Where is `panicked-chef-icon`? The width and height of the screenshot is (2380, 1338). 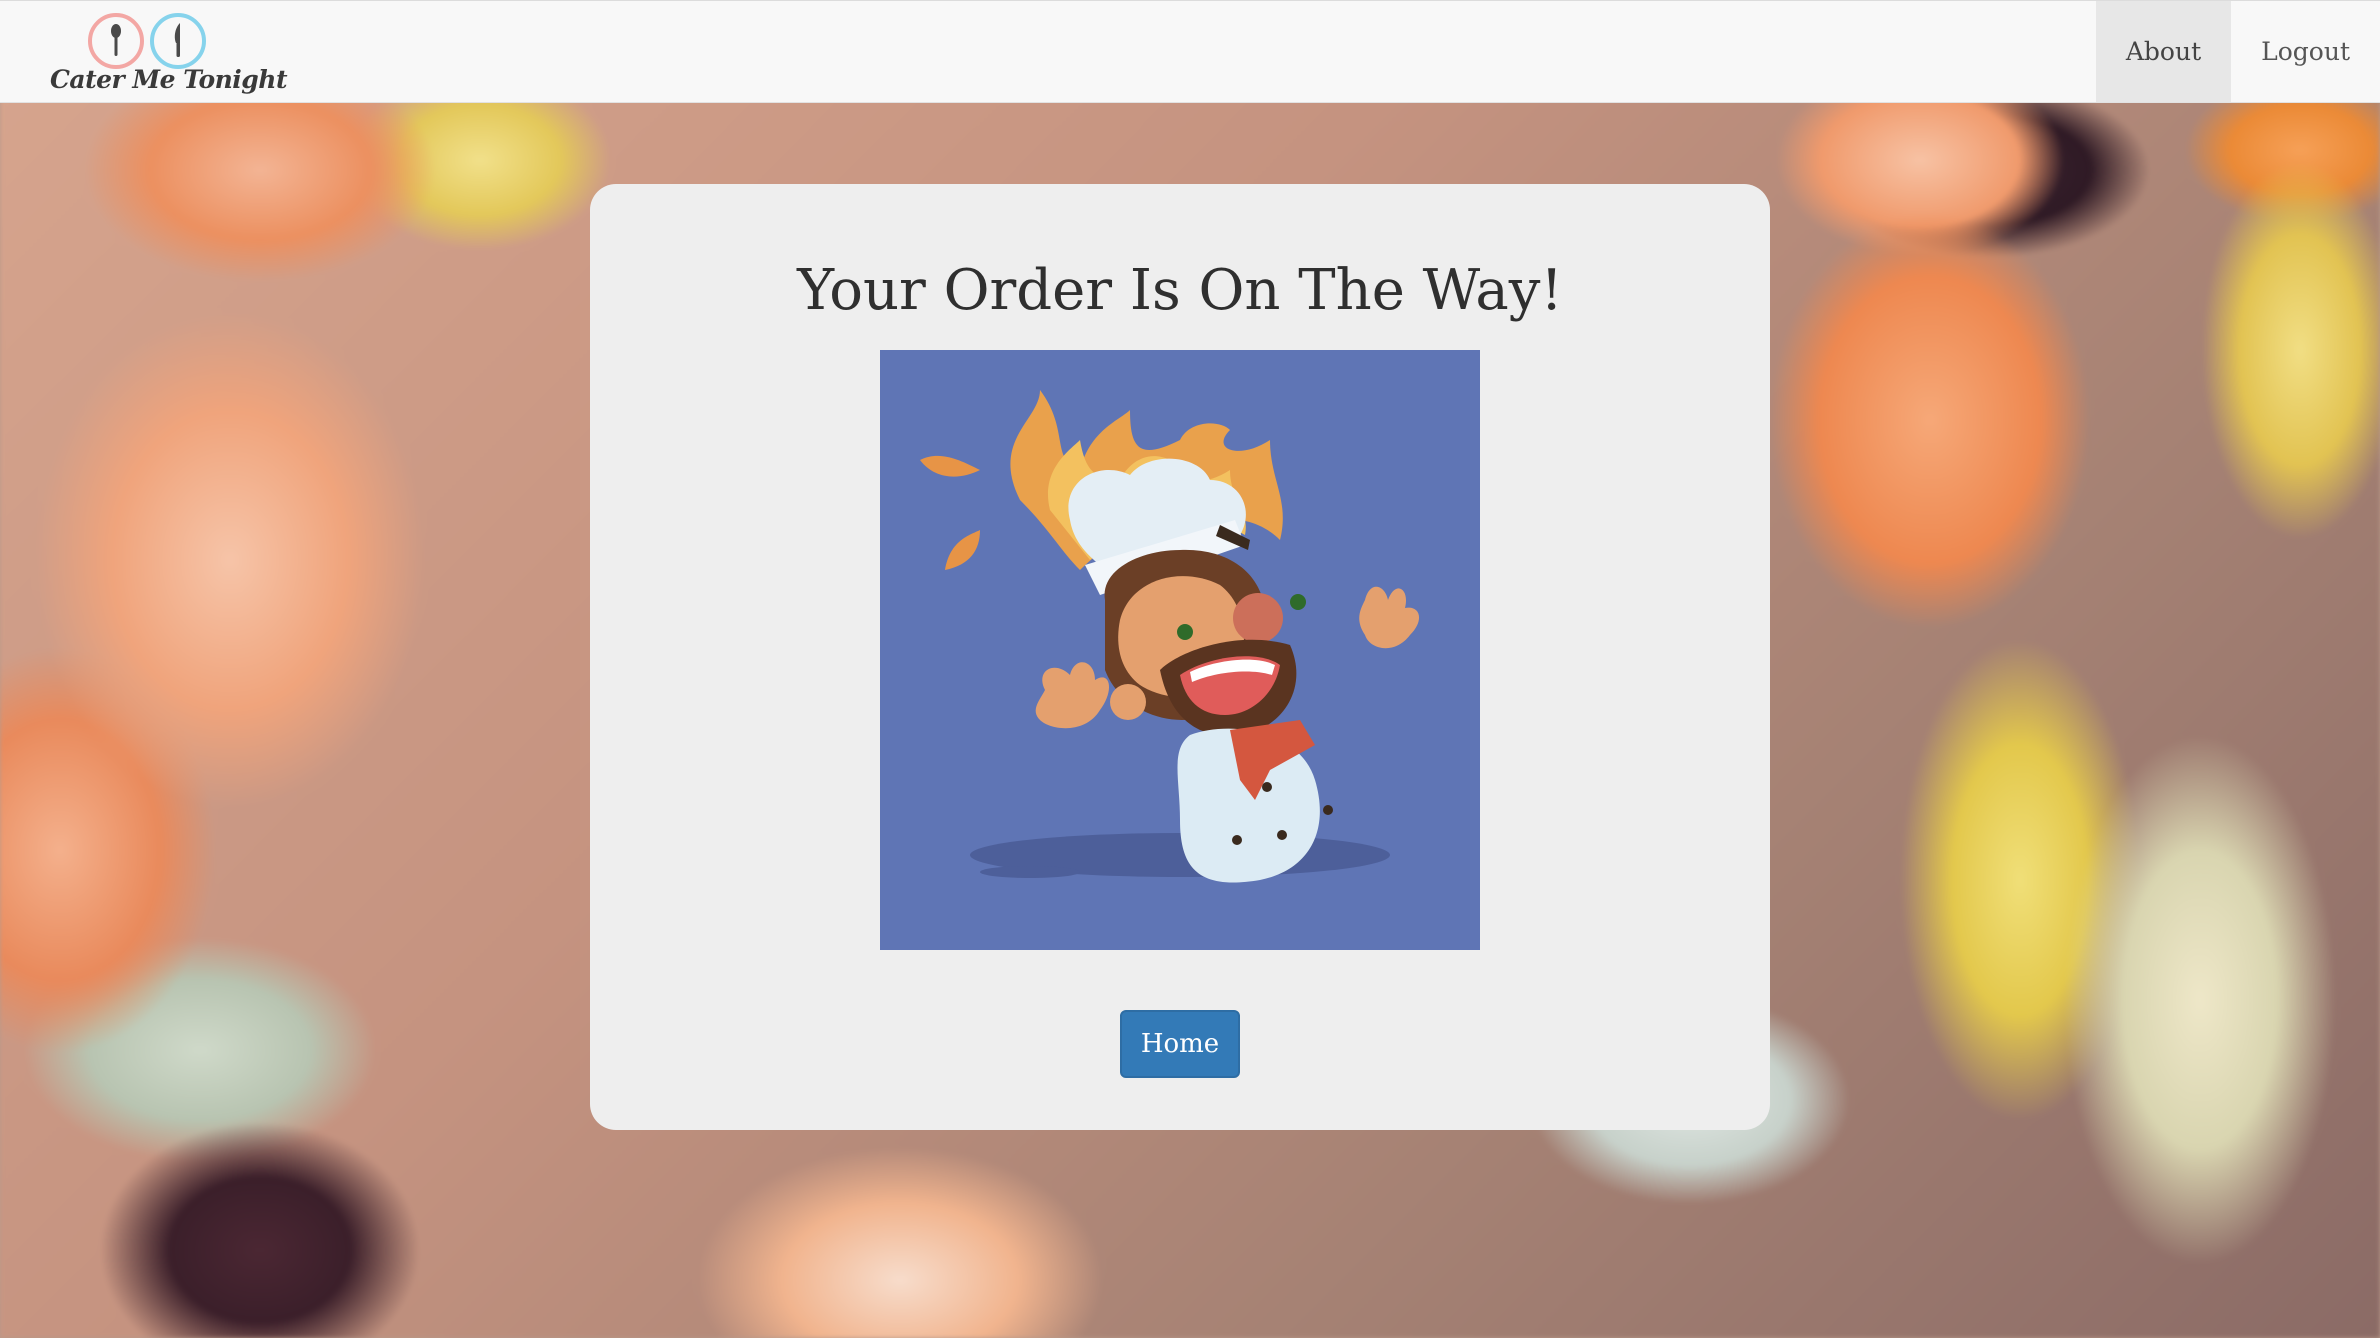 panicked-chef-icon is located at coordinates (1170, 636).